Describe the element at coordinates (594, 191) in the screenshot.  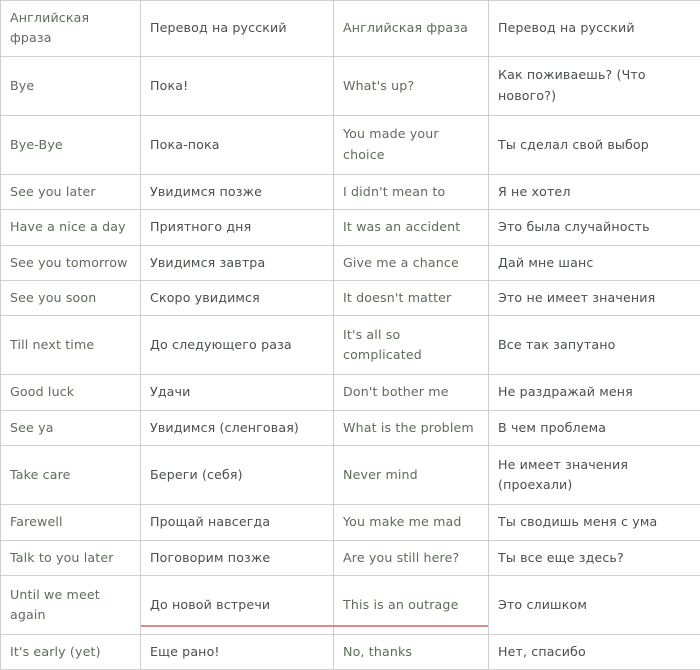
I see `cell-russian-2: Я не хотел` at that location.